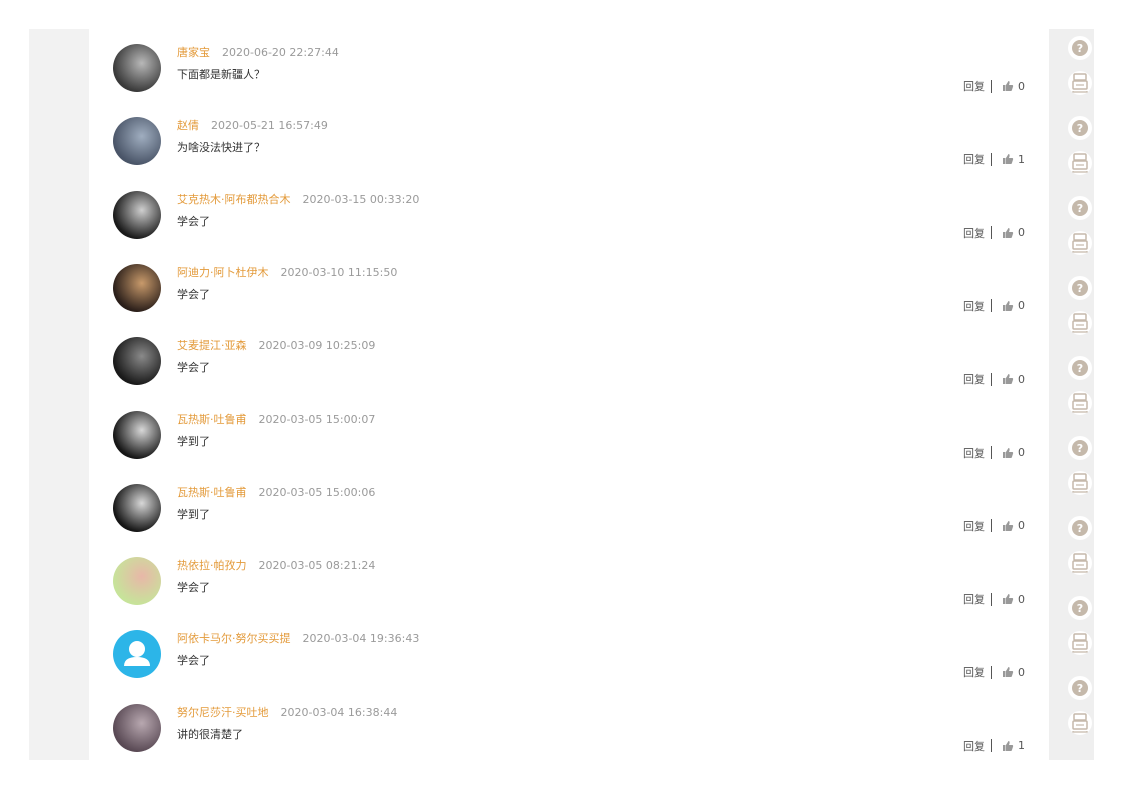 Image resolution: width=1122 pixels, height=793 pixels. Describe the element at coordinates (317, 566) in the screenshot. I see `comment-timestamp: 2020-03-05 08:21:24` at that location.